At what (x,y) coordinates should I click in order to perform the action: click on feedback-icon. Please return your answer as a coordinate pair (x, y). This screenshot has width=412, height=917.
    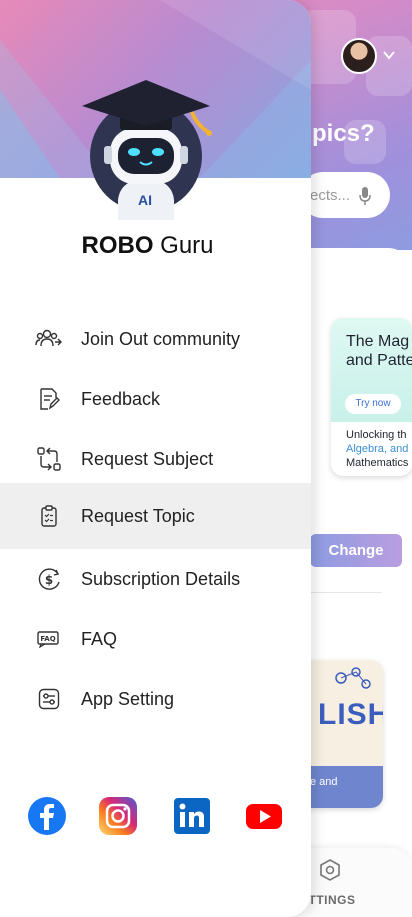
    Looking at the image, I should click on (49, 399).